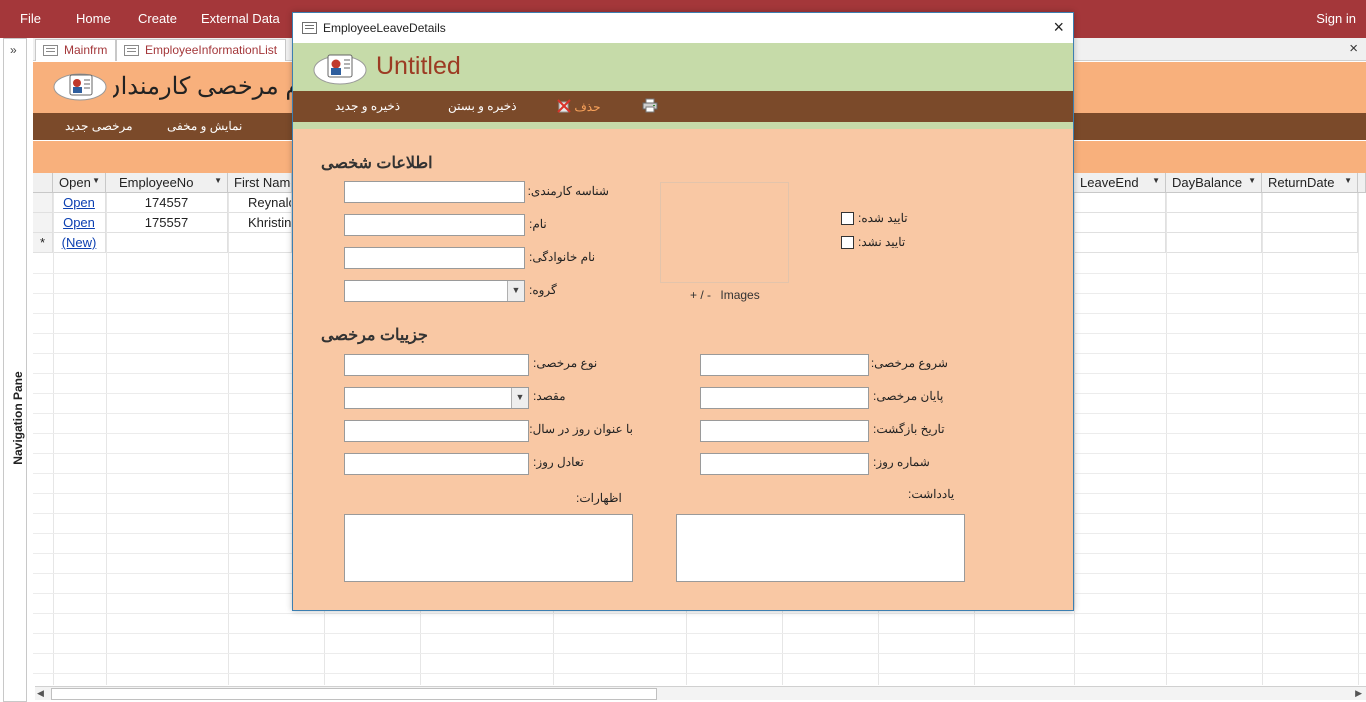 Image resolution: width=1366 pixels, height=702 pixels. What do you see at coordinates (700, 693) in the screenshot?
I see `horizontal-scrollbar: ◀ ▶` at bounding box center [700, 693].